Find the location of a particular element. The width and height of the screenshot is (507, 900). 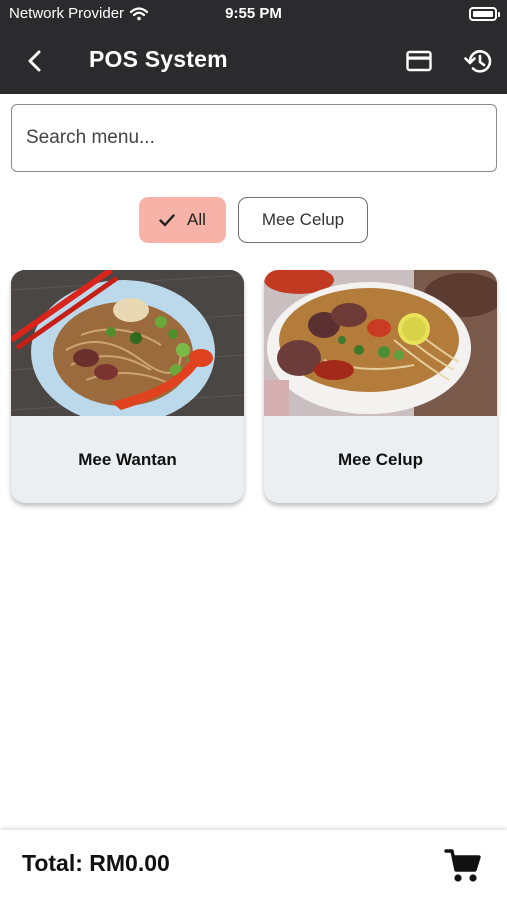

search-input is located at coordinates (254, 138).